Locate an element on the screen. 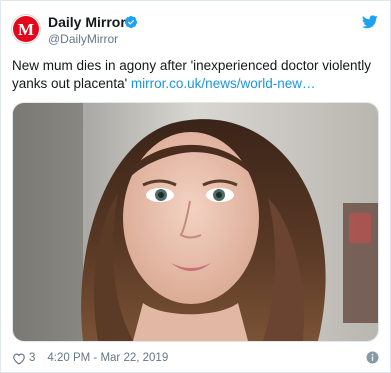 The height and width of the screenshot is (373, 391). author-avatar: M is located at coordinates (26, 29).